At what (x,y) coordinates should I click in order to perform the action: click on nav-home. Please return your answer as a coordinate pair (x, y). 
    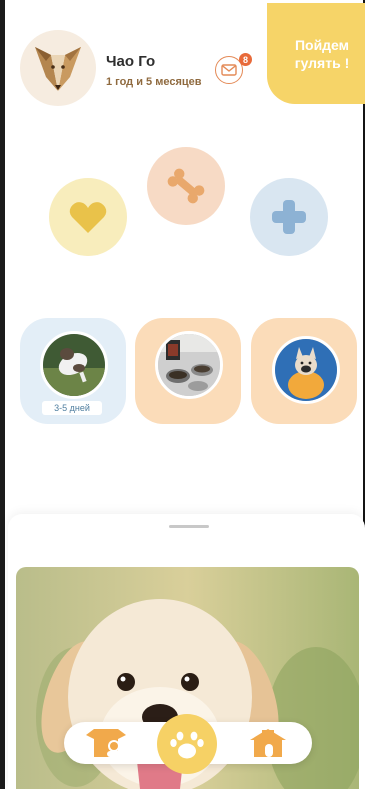
    Looking at the image, I should click on (268, 743).